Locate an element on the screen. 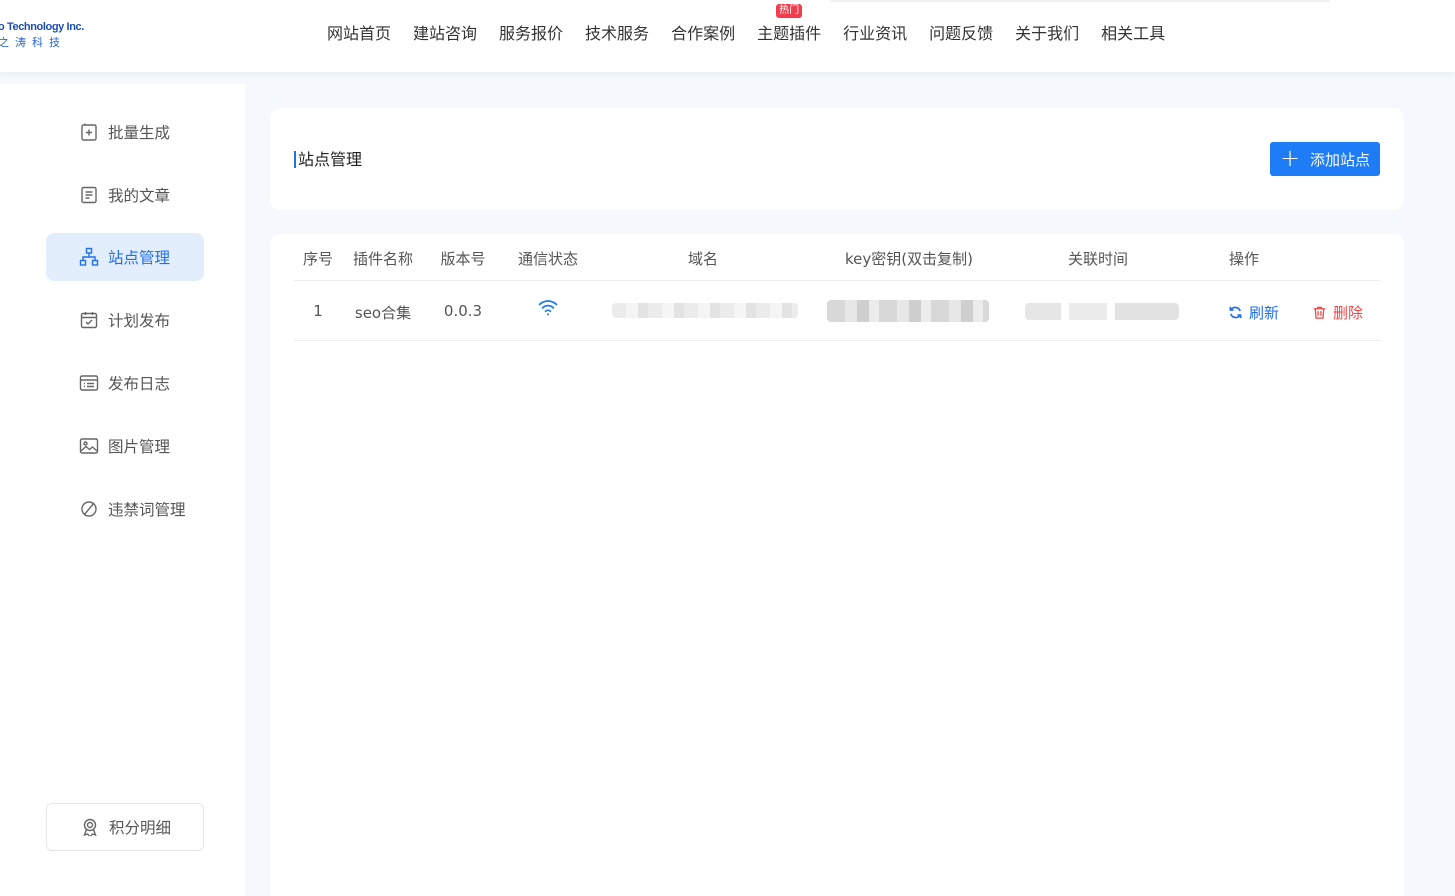  nav-item-home: 网站首页 is located at coordinates (359, 34).